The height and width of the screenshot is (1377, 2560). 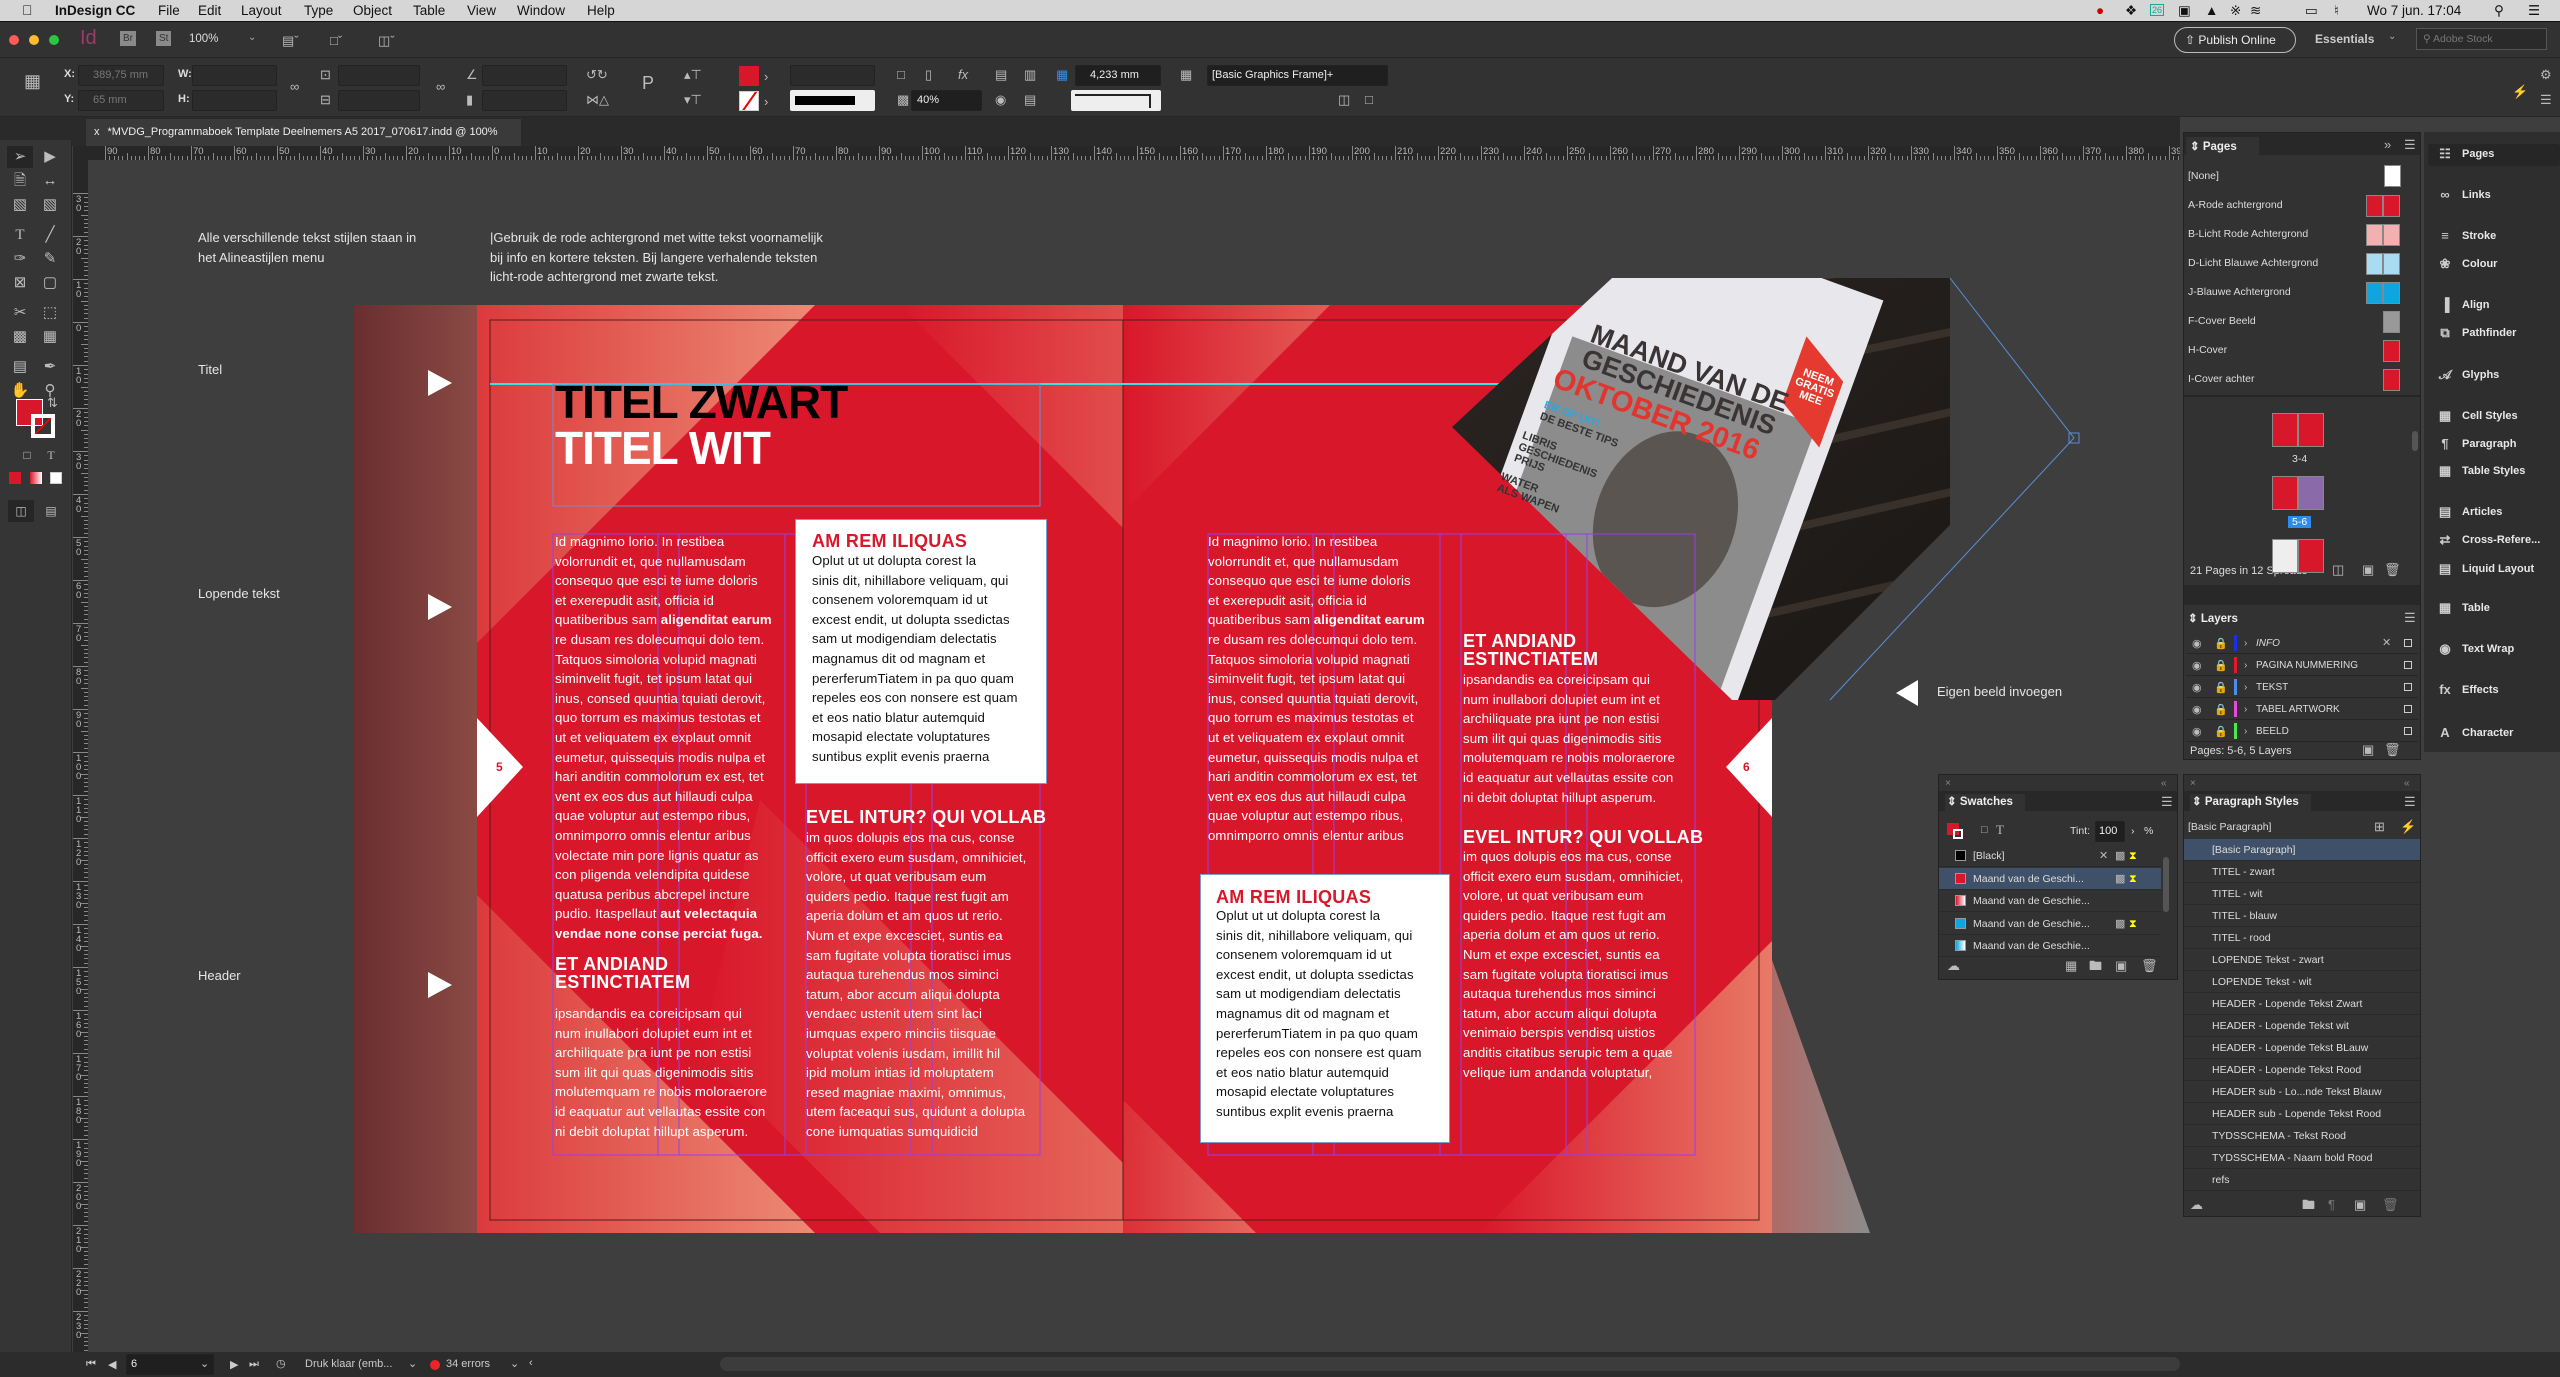 I want to click on master-page-row: [None], so click(x=2298, y=177).